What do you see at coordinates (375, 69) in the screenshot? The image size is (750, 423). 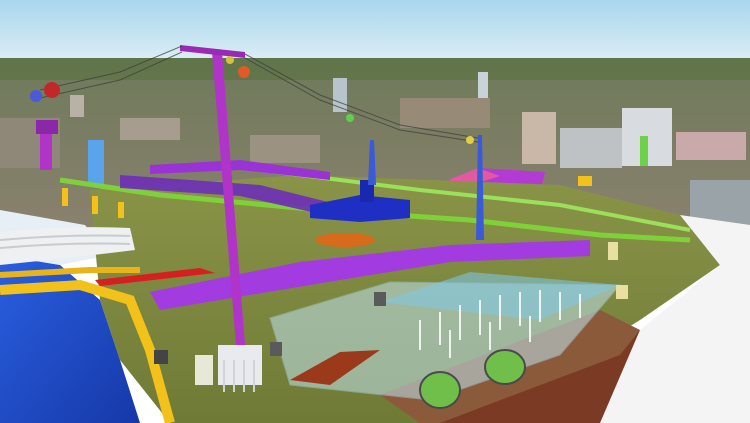 I see `distant-green-hills` at bounding box center [375, 69].